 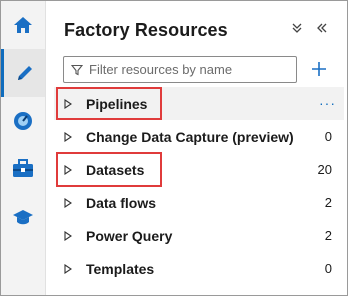 I want to click on panel-header-actions, so click(x=310, y=29).